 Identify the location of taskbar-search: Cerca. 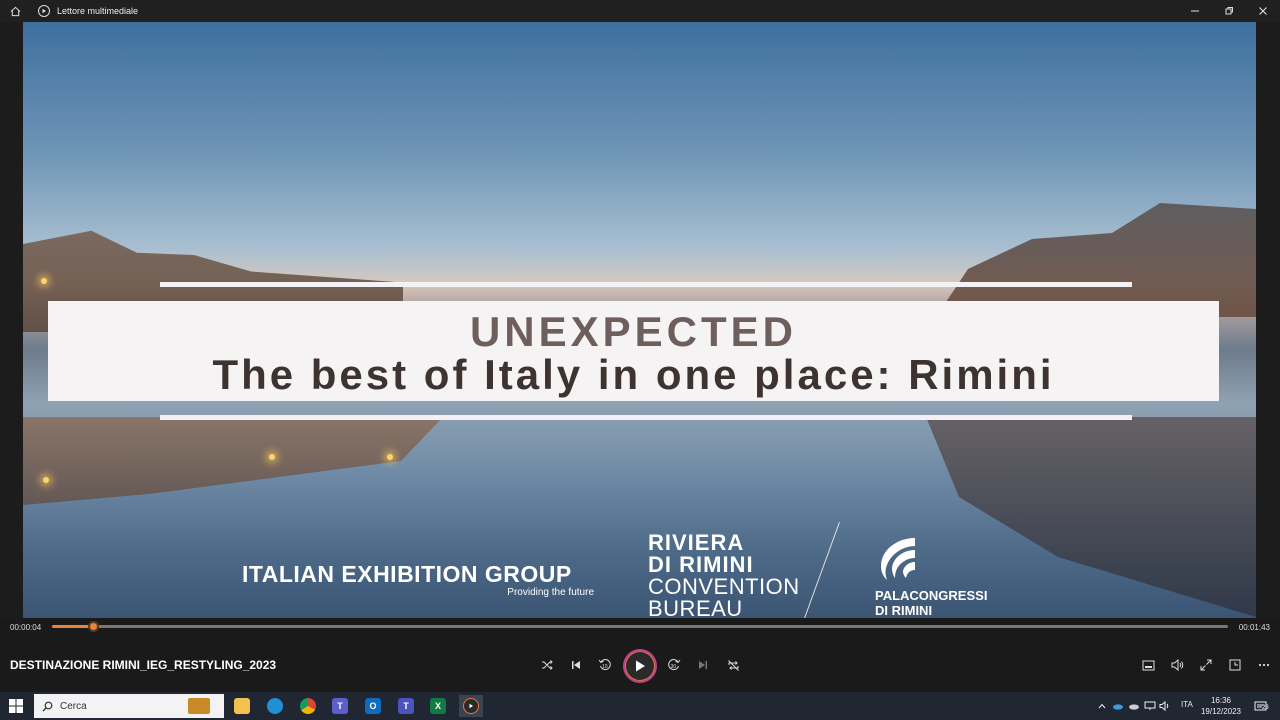
(129, 706).